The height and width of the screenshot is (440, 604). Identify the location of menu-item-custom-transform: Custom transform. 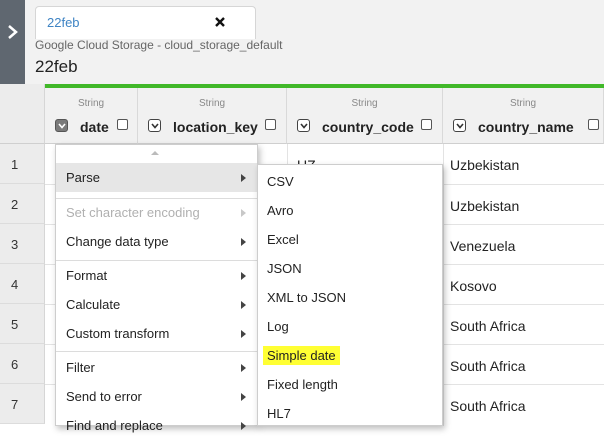
(156, 333).